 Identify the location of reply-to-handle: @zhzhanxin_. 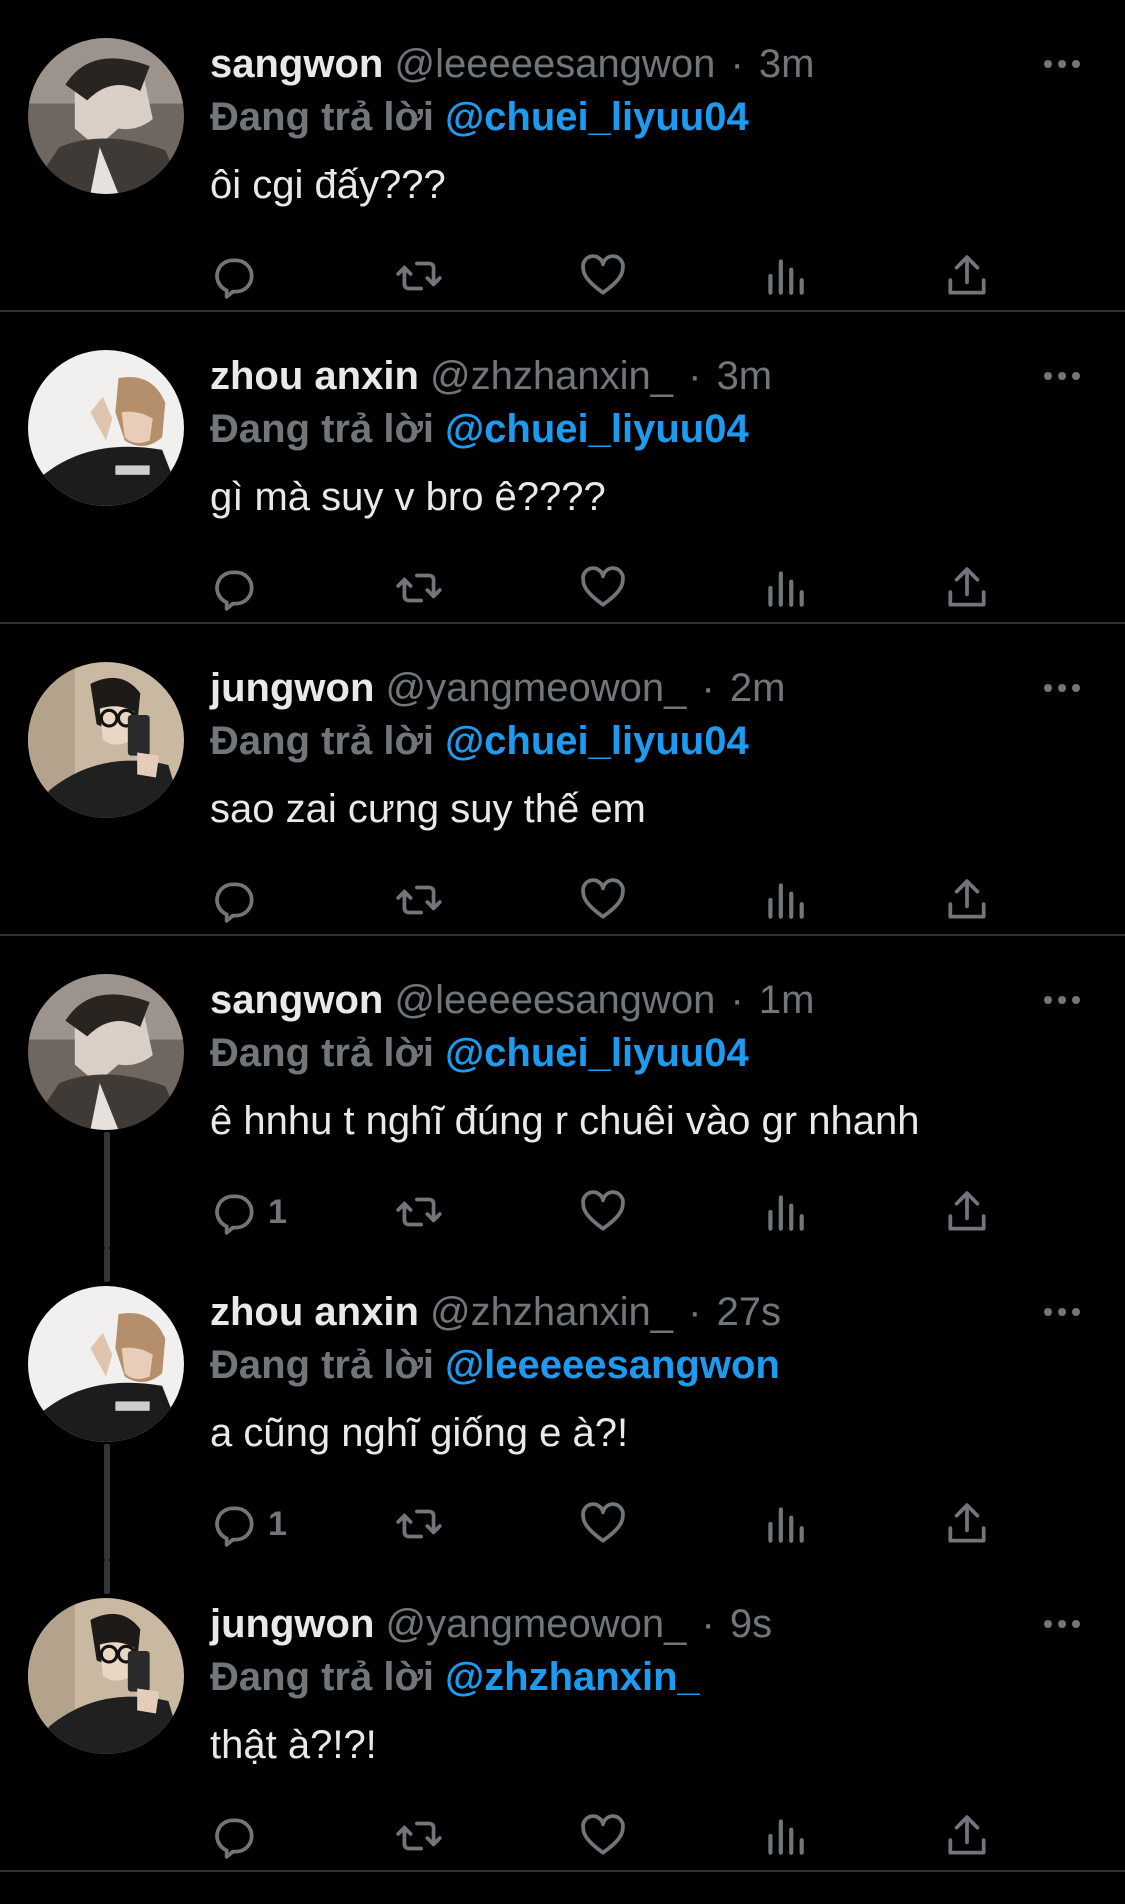
(572, 1677).